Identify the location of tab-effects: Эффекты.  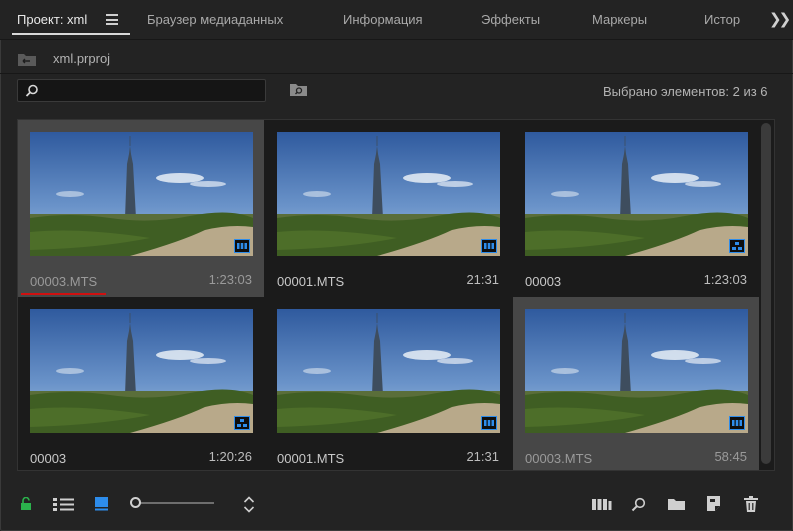
(510, 19).